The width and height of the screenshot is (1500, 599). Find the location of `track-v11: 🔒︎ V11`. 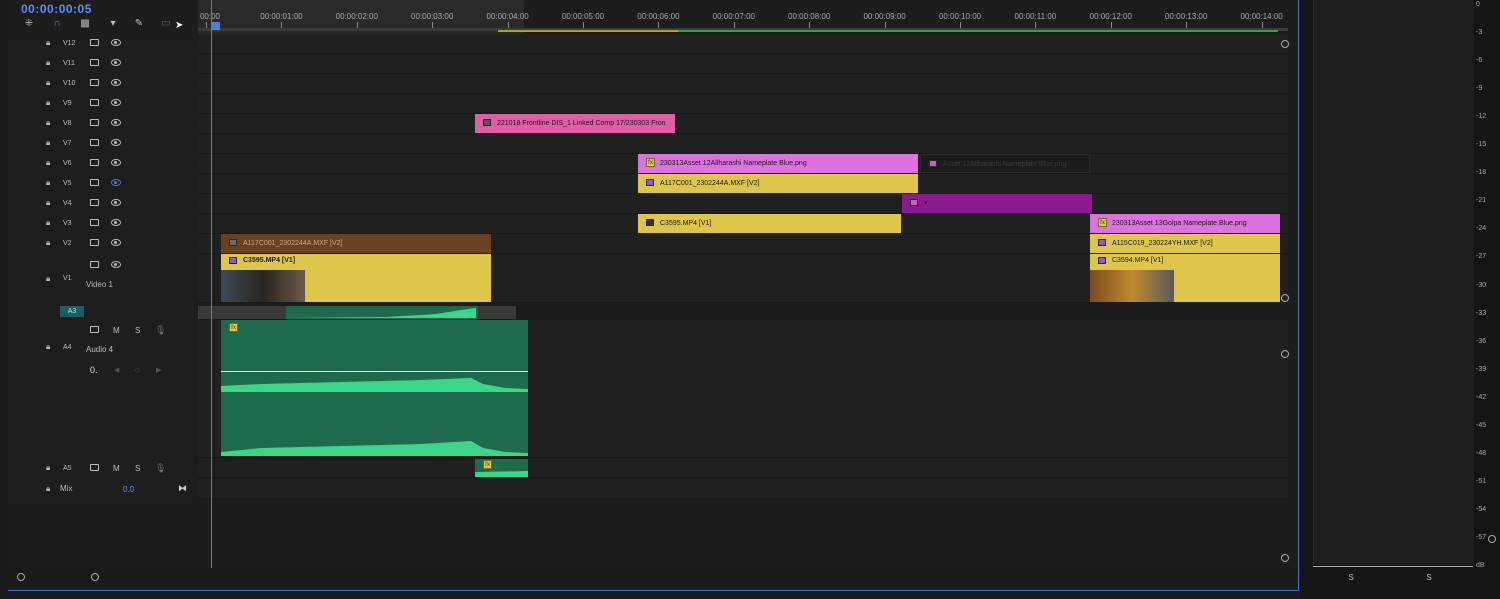

track-v11: 🔒︎ V11 is located at coordinates (102, 64).